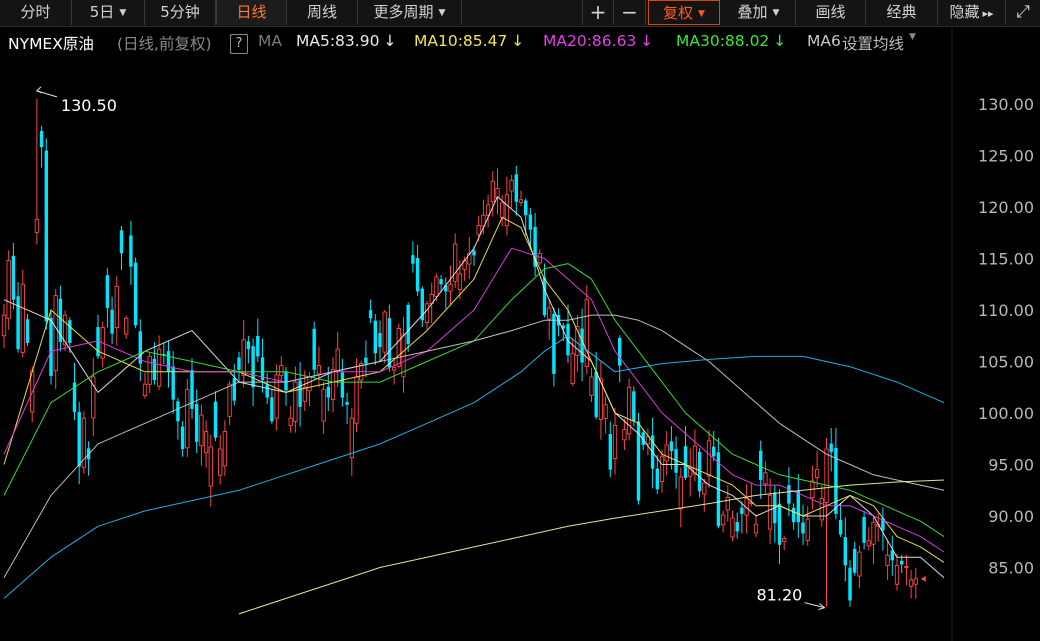  I want to click on y-tick-label: 100.00, so click(1006, 413).